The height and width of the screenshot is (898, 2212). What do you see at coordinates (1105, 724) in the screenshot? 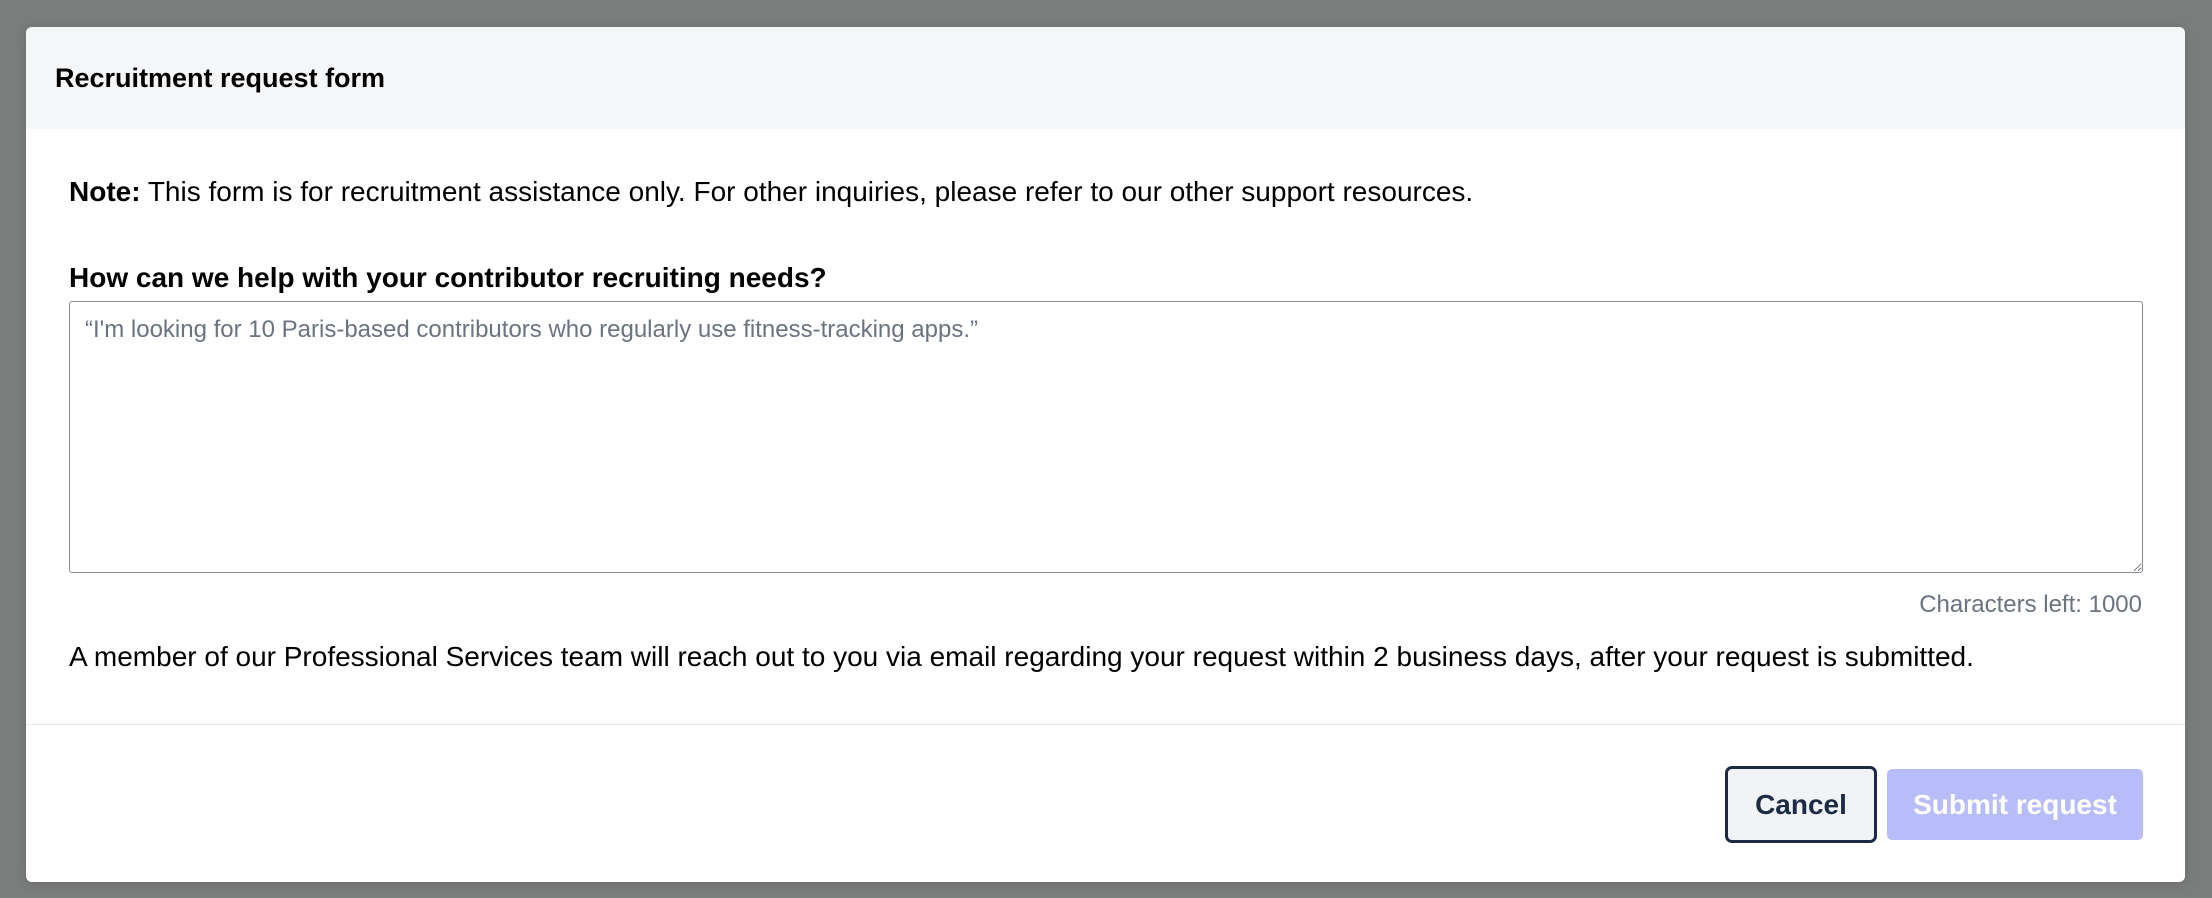
I see `footer-divider` at bounding box center [1105, 724].